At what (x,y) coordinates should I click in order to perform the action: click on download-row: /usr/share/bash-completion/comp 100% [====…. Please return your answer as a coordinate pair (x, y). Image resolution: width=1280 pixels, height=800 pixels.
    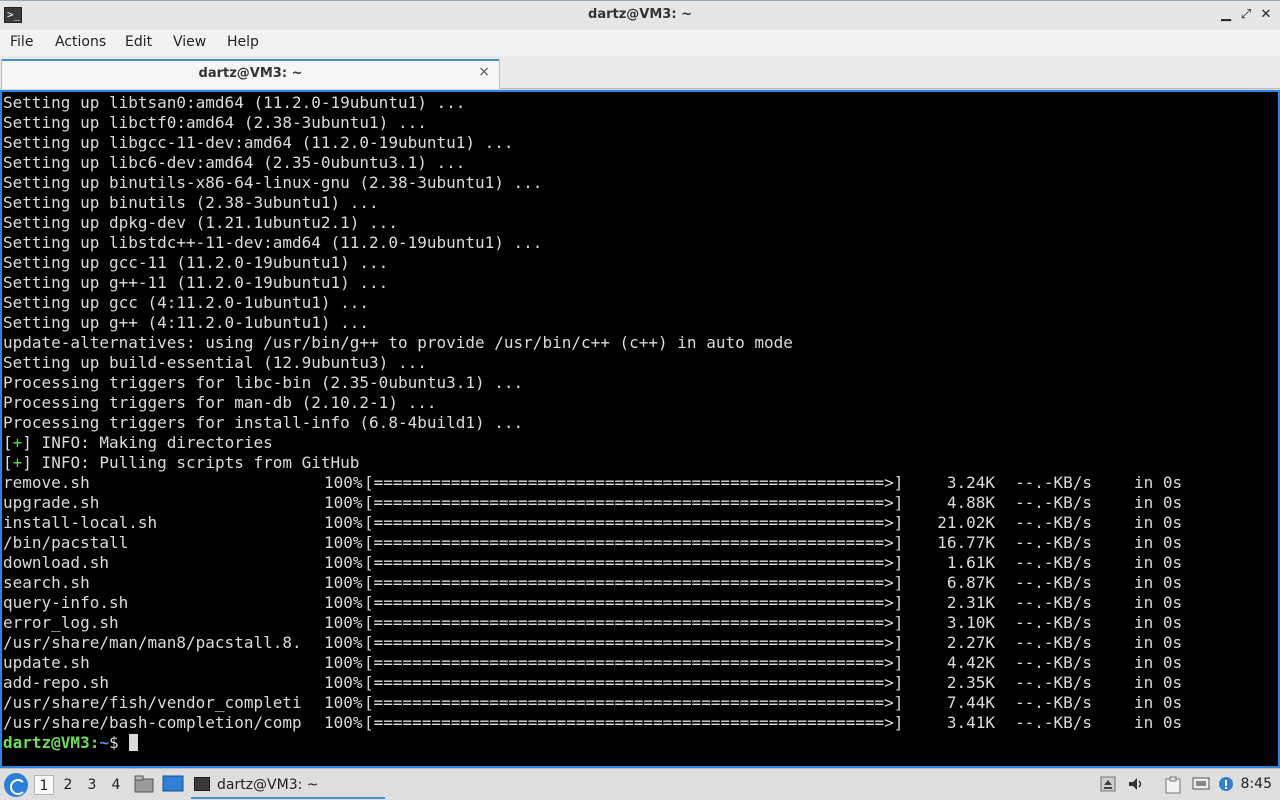
    Looking at the image, I should click on (640, 723).